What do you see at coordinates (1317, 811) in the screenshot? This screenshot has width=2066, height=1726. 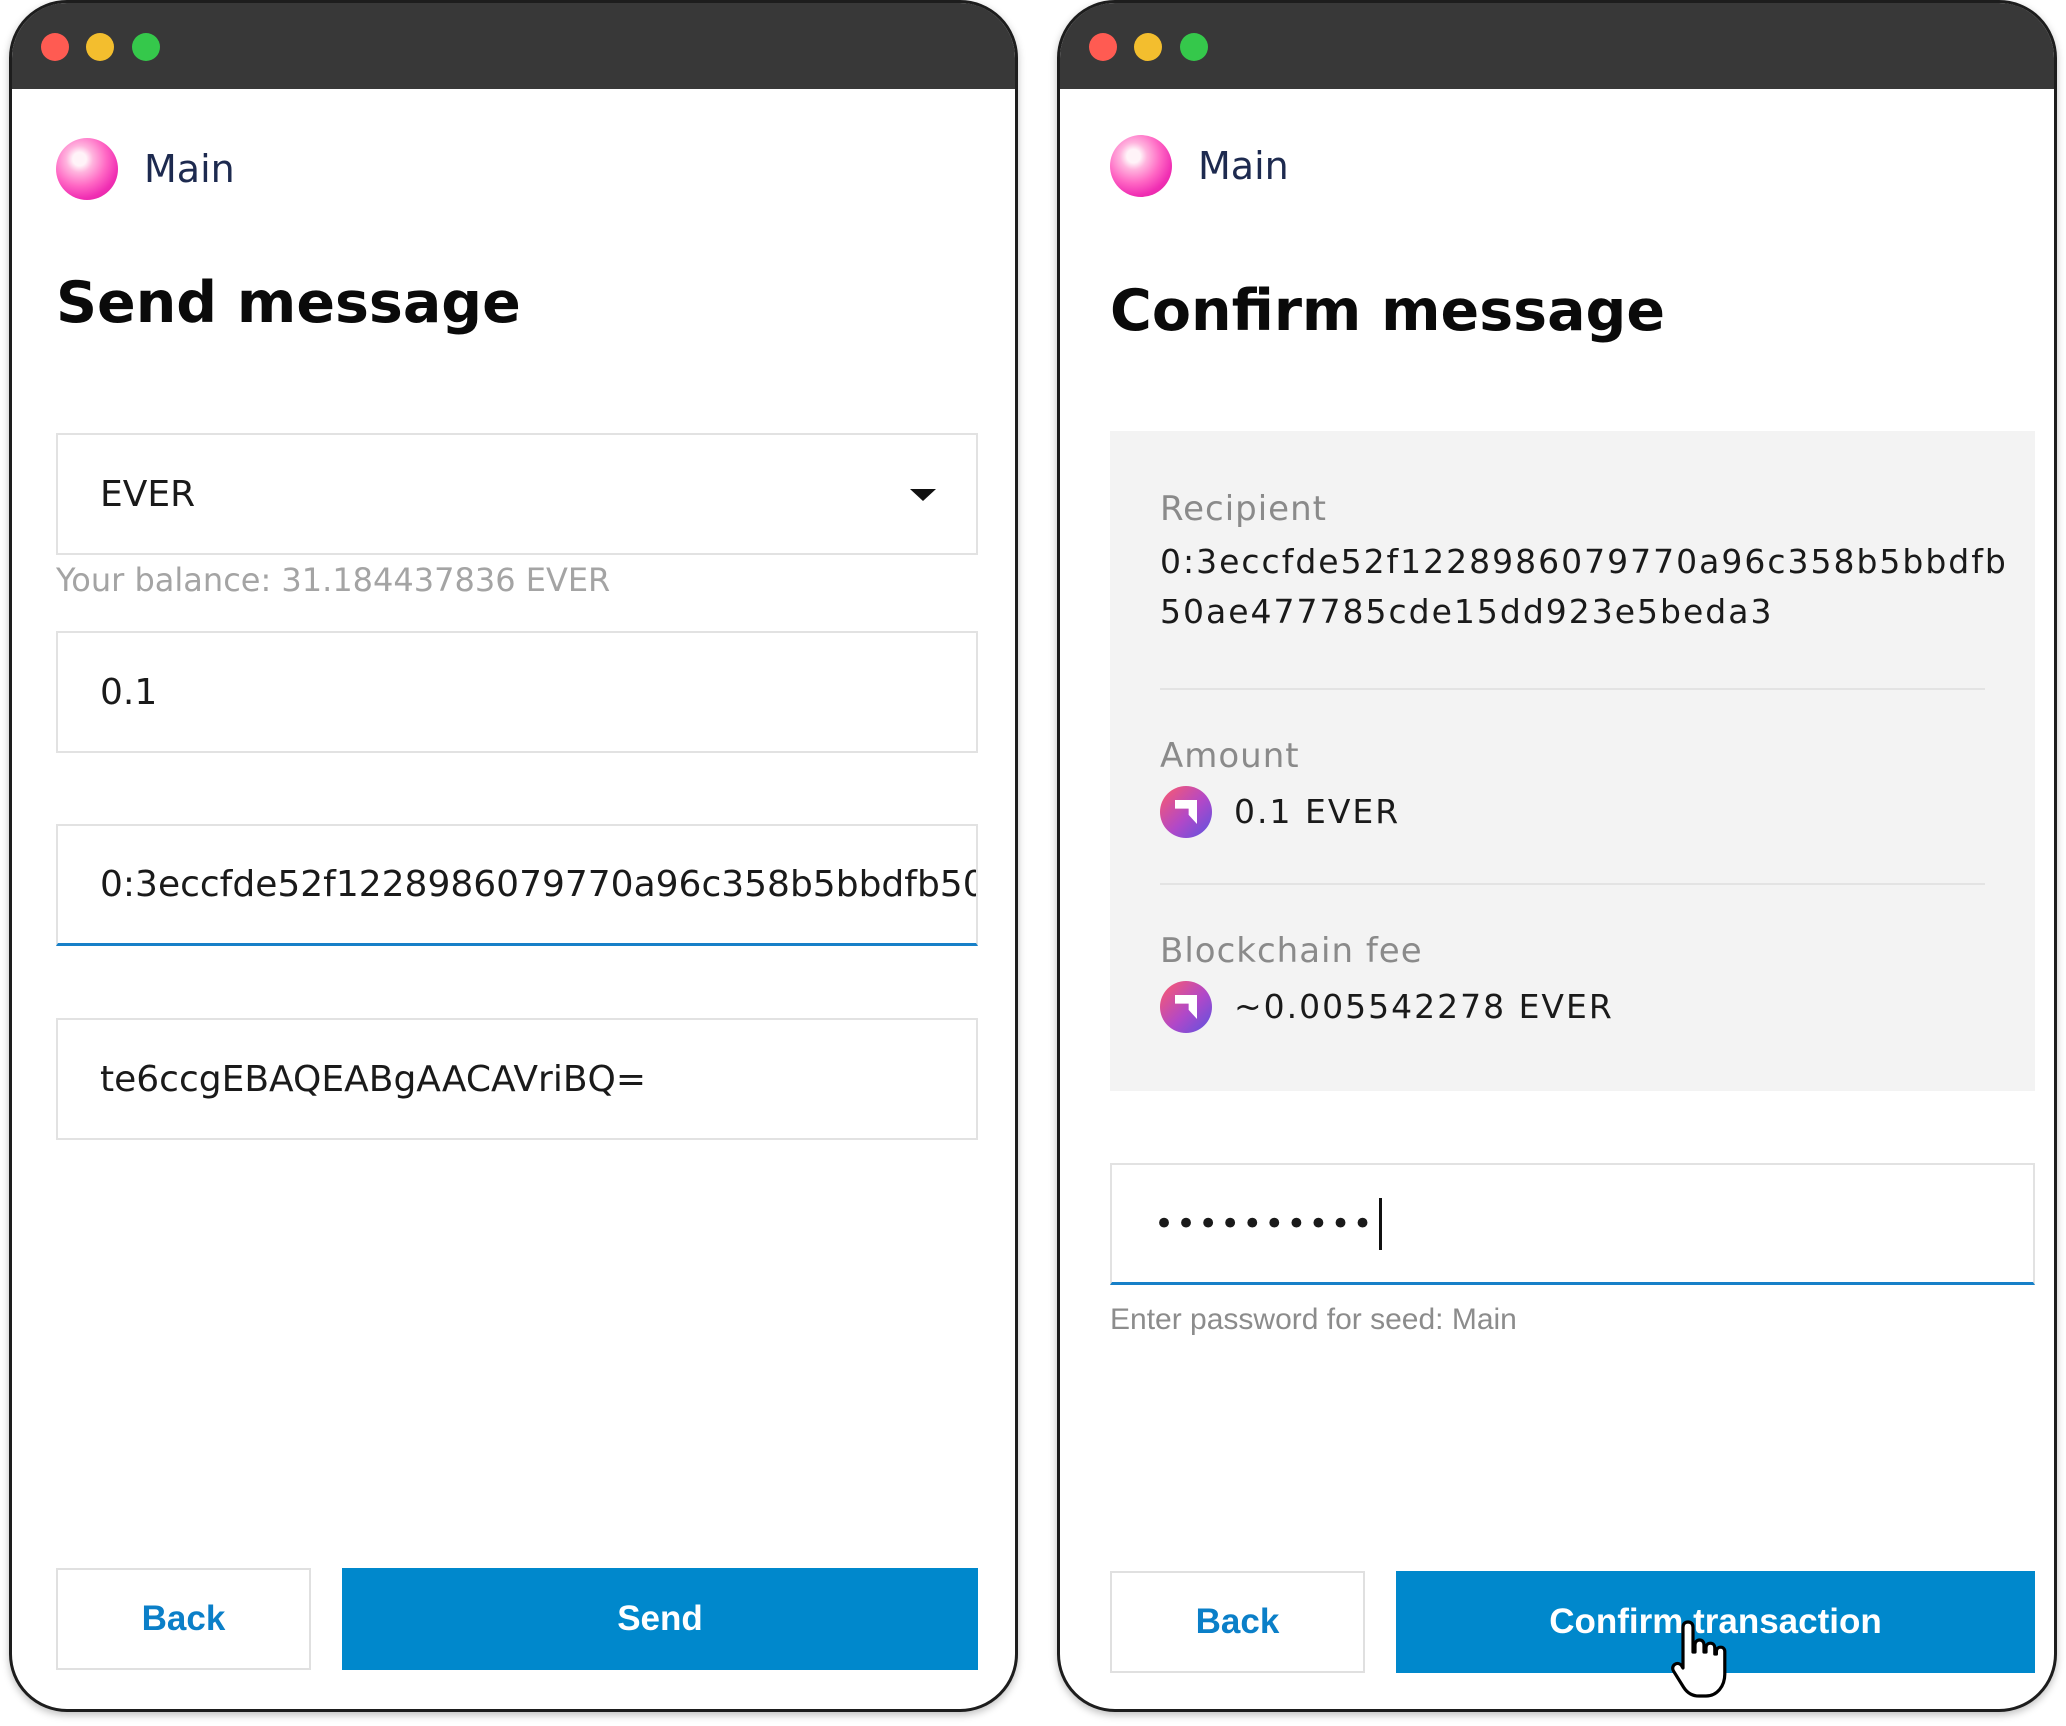 I see `amount-value: 0.1 EVER` at bounding box center [1317, 811].